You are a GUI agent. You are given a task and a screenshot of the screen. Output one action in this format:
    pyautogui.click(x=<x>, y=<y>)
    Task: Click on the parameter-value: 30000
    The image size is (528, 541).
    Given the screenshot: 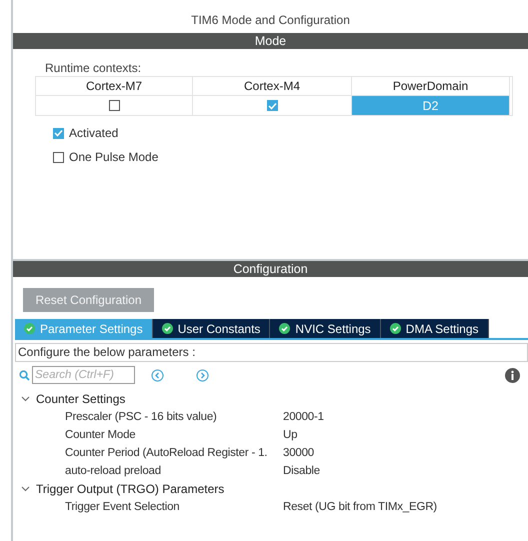 What is the action you would take?
    pyautogui.click(x=298, y=453)
    